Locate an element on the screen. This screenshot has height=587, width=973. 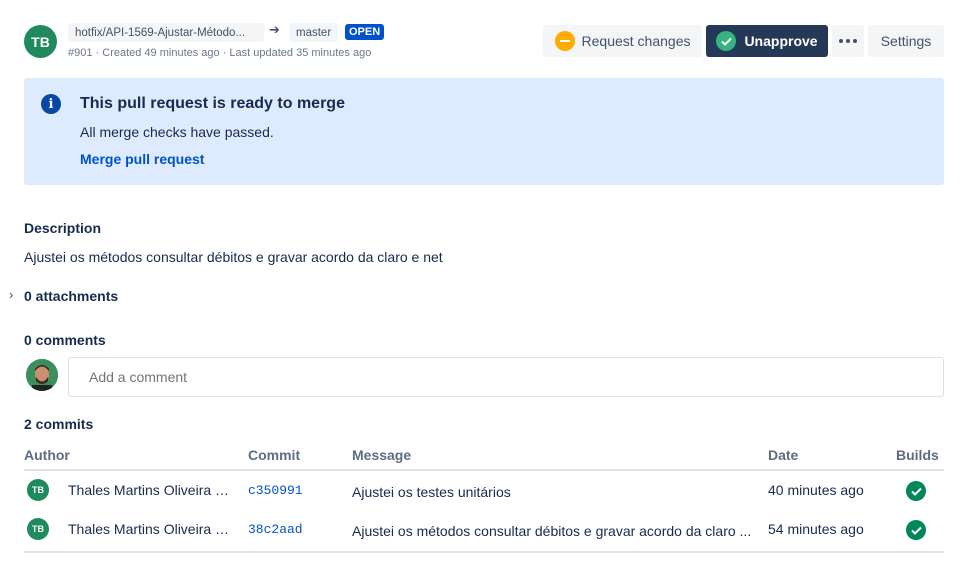
commit-hash-link: c350991 is located at coordinates (275, 490).